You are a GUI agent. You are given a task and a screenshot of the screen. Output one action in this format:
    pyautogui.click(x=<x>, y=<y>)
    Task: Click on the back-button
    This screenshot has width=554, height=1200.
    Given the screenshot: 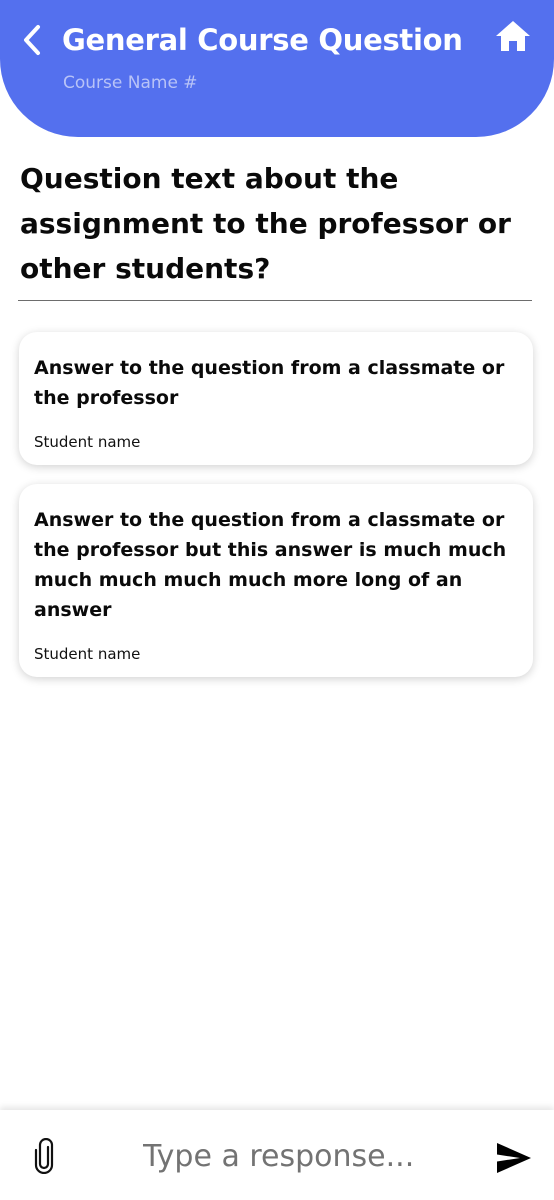 What is the action you would take?
    pyautogui.click(x=32, y=40)
    